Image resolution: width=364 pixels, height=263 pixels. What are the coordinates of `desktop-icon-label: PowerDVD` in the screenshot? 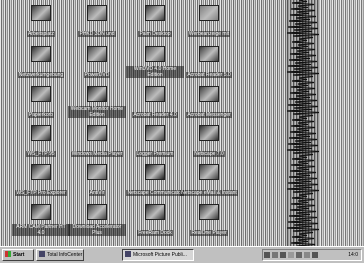 It's located at (97, 75).